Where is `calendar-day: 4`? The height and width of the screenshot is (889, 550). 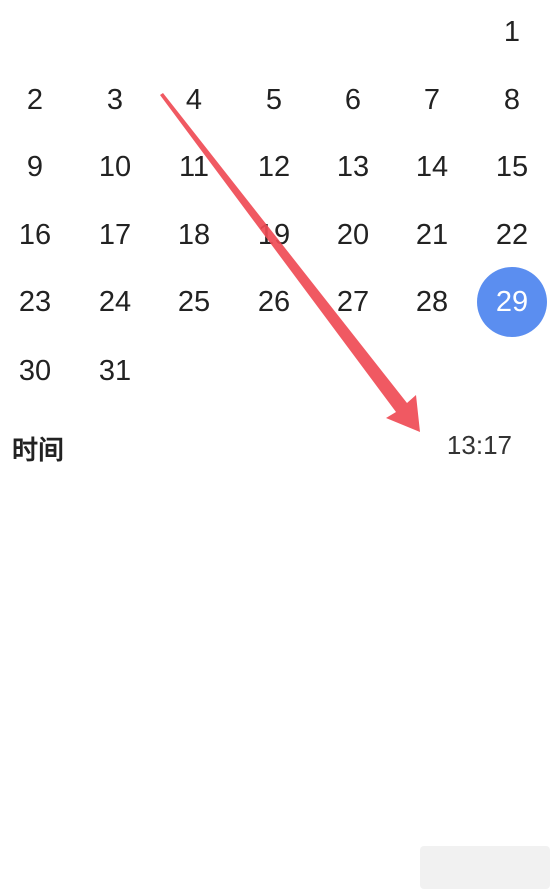 calendar-day: 4 is located at coordinates (194, 100).